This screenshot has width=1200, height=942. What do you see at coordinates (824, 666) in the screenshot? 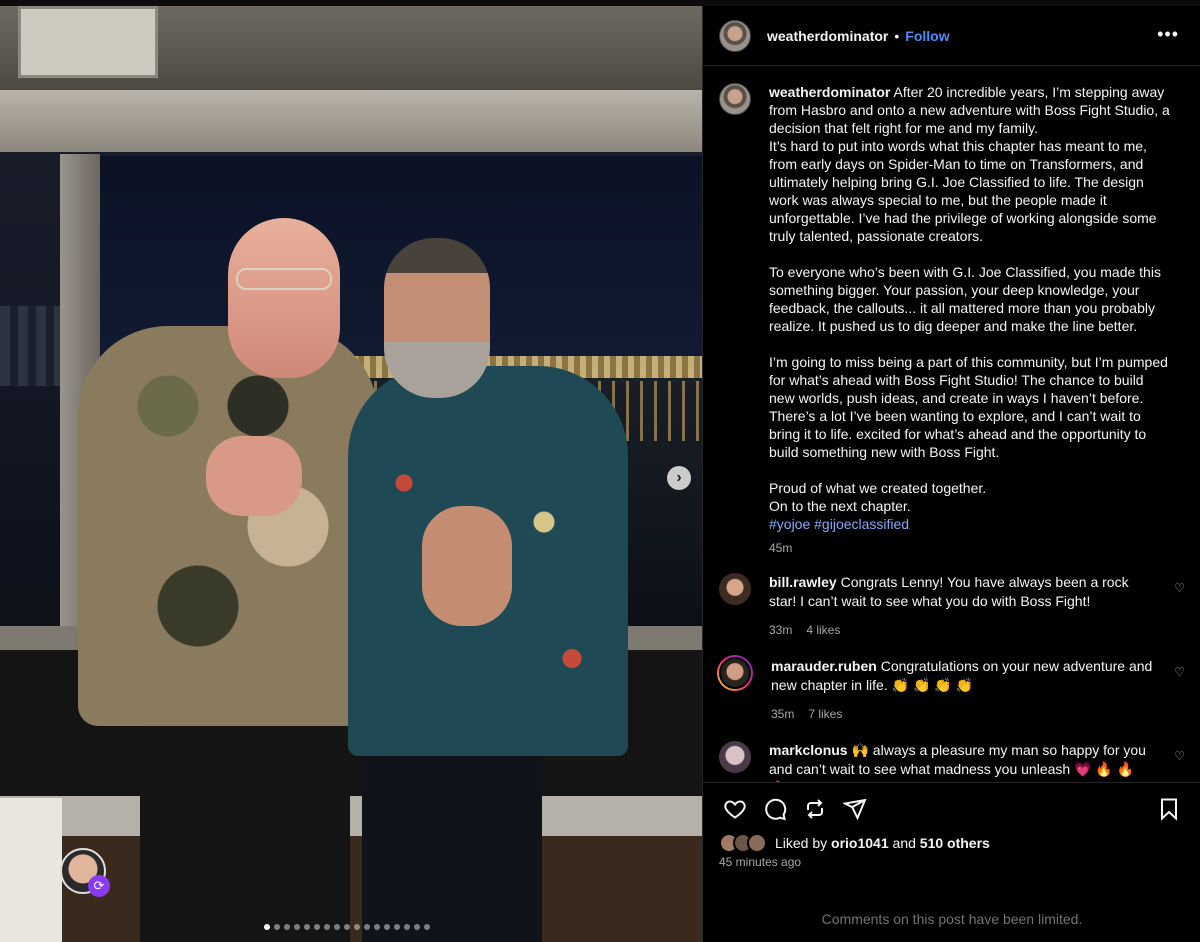
I see `comment-username: marauder.ruben` at bounding box center [824, 666].